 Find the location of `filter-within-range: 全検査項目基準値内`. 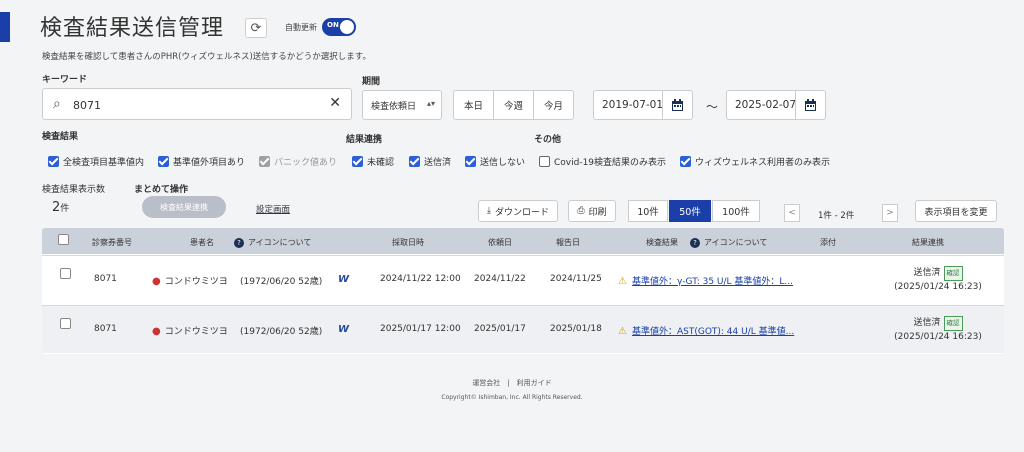

filter-within-range: 全検査項目基準値内 is located at coordinates (96, 161).